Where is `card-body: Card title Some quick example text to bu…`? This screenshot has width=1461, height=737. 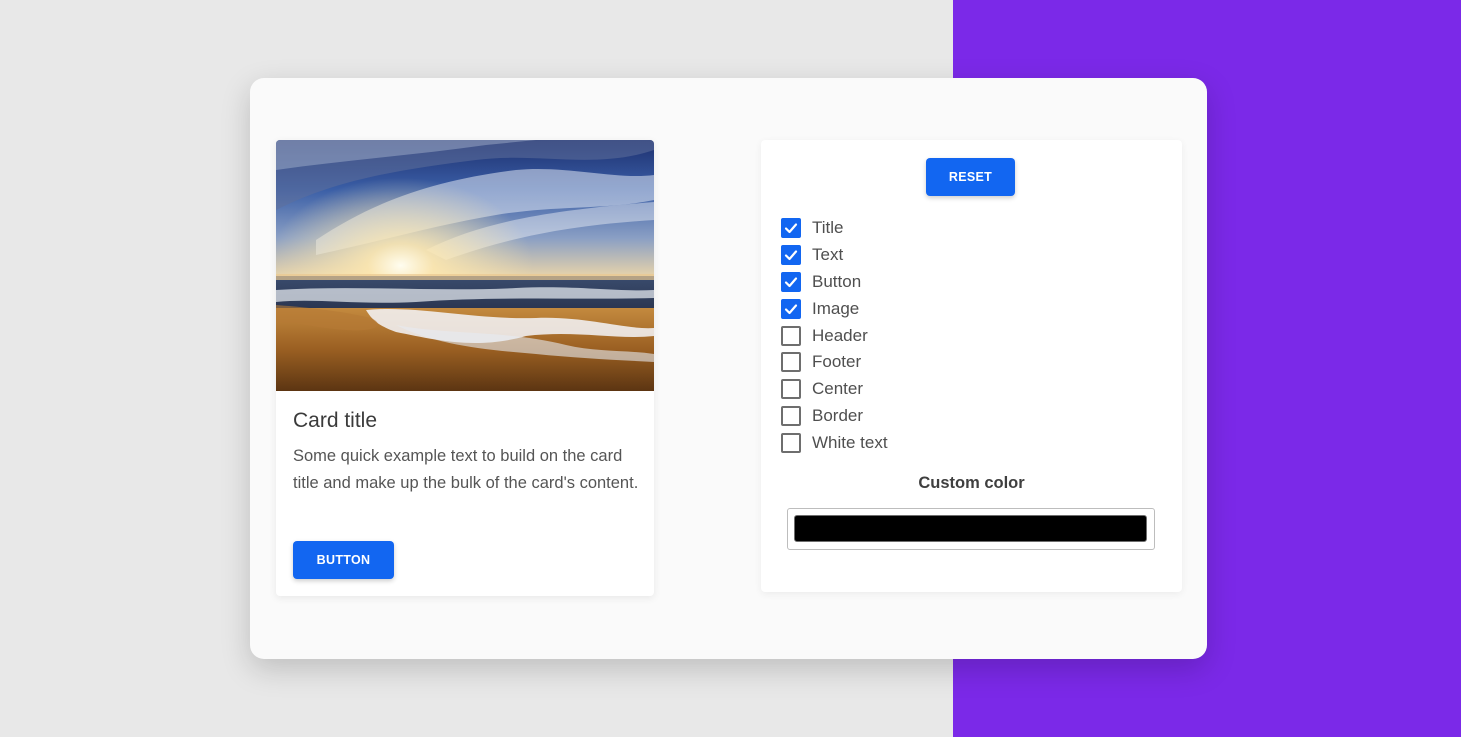 card-body: Card title Some quick example text to bu… is located at coordinates (468, 452).